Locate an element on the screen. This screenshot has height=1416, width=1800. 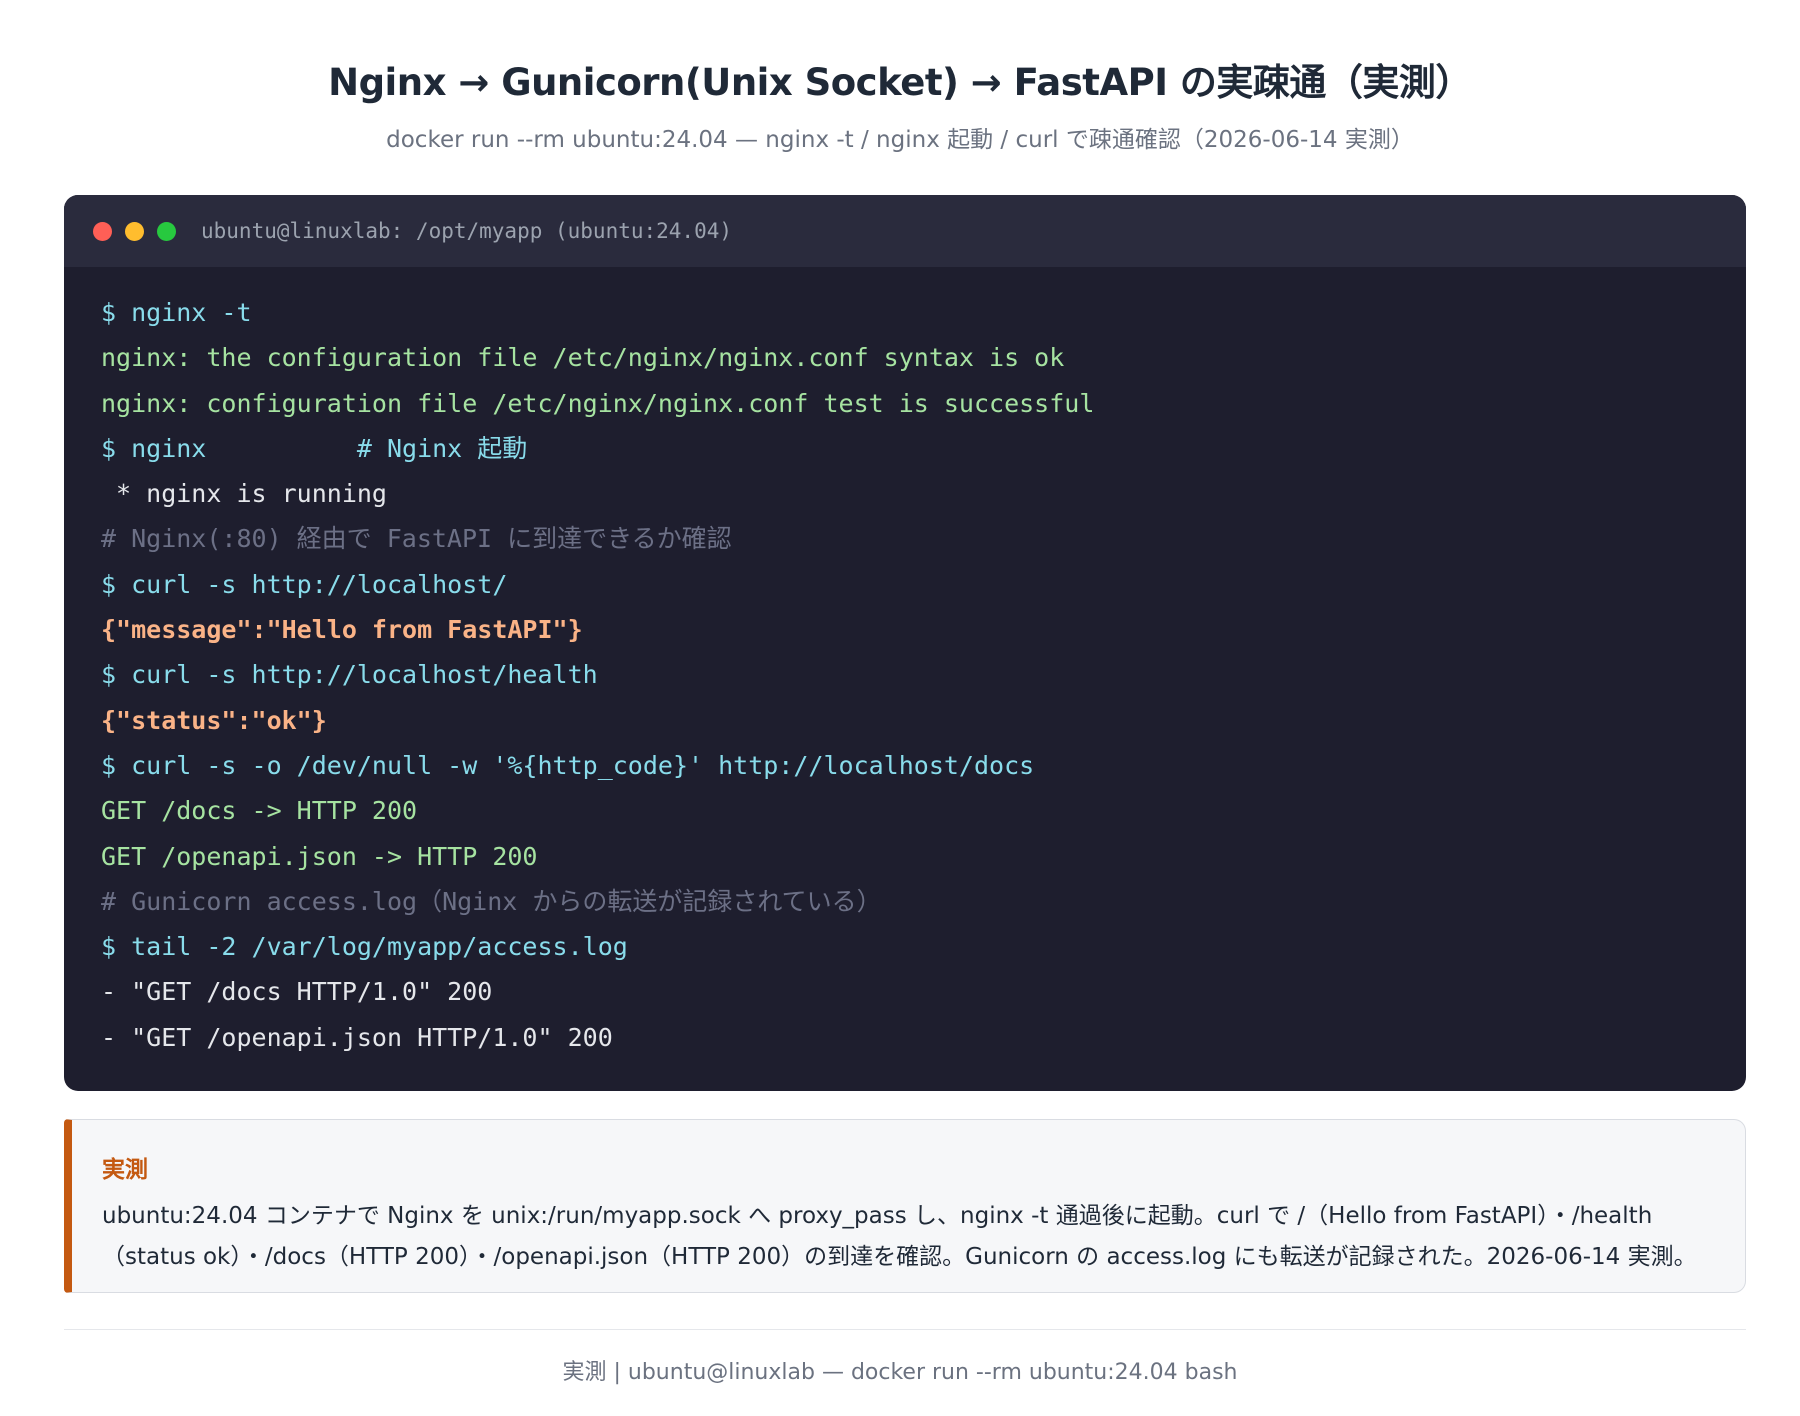
terminal-line-cmd: $ curl -s http://localhost/ is located at coordinates (304, 584).